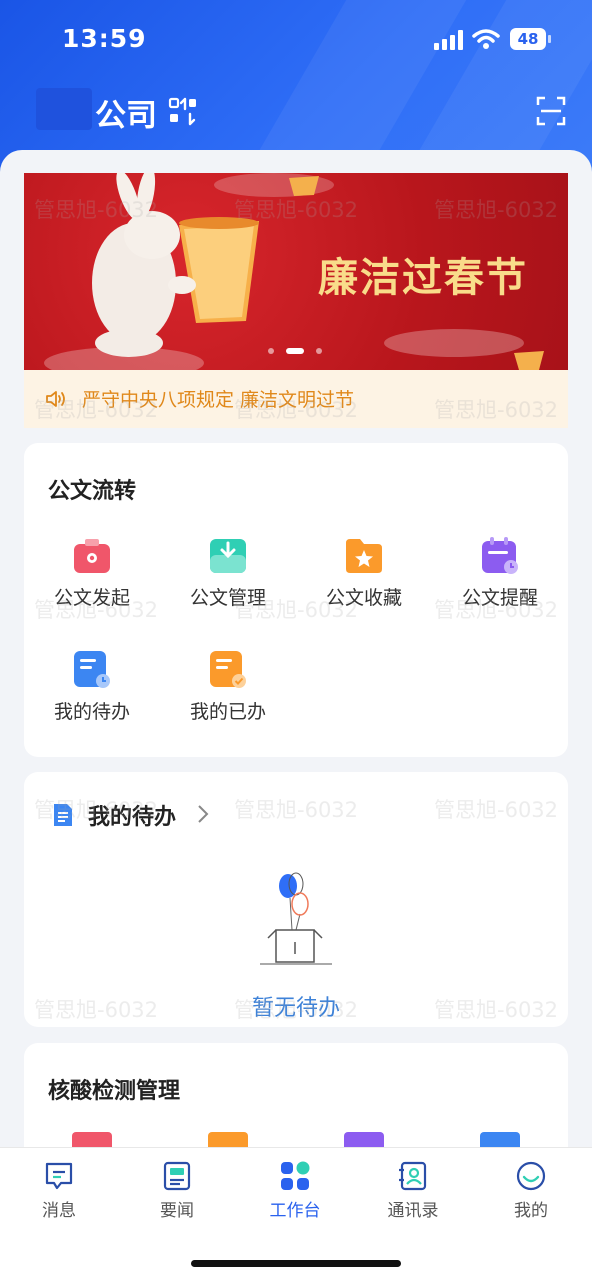 The width and height of the screenshot is (592, 1281). Describe the element at coordinates (227, 712) in the screenshot. I see `item-label: 我的已办` at that location.